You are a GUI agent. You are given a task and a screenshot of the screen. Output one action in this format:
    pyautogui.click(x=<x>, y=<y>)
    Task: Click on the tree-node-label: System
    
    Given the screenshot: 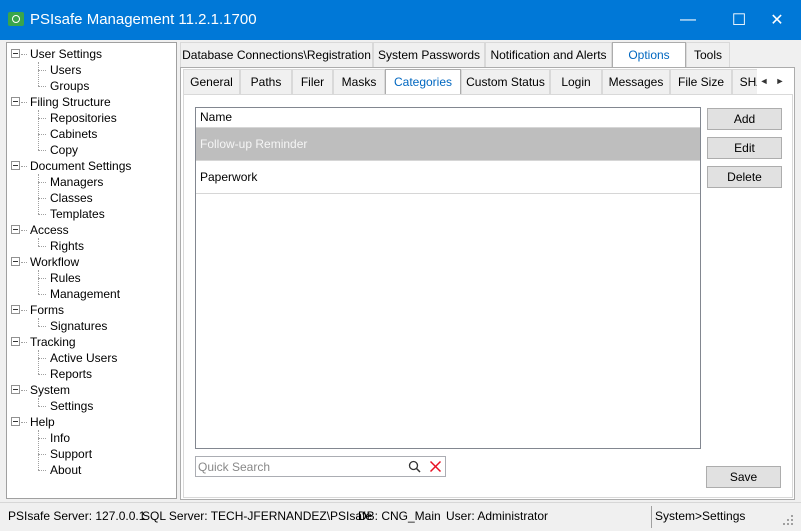 What is the action you would take?
    pyautogui.click(x=50, y=390)
    